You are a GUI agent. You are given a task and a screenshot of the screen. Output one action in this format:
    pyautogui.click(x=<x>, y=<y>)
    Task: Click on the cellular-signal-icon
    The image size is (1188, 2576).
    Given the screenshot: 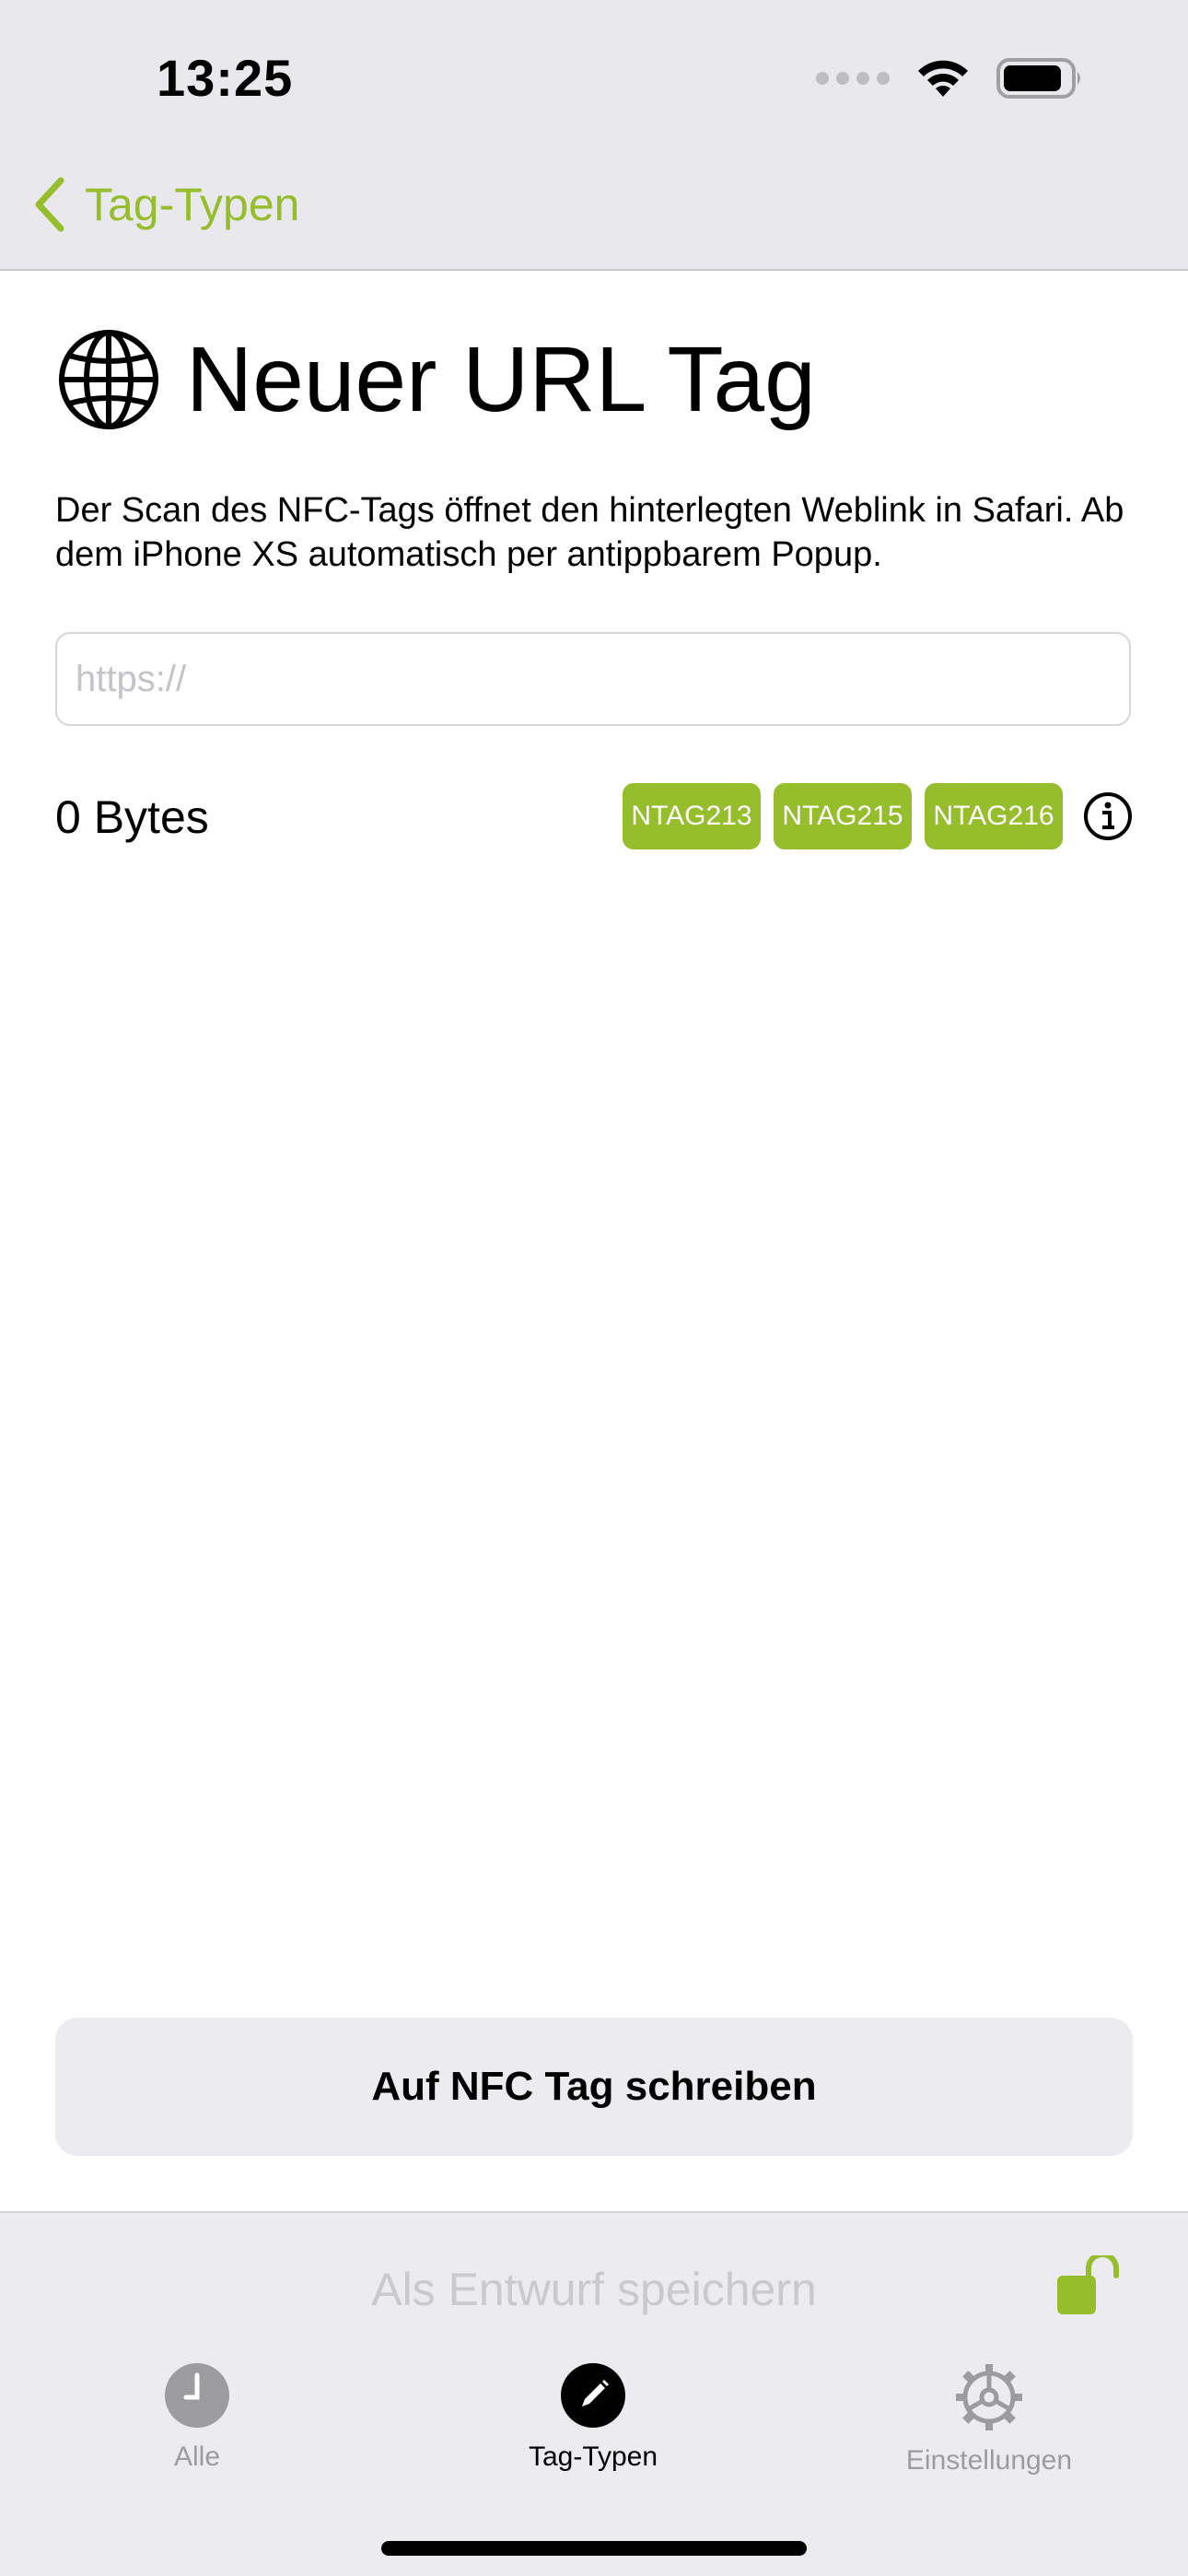 What is the action you would take?
    pyautogui.click(x=853, y=78)
    